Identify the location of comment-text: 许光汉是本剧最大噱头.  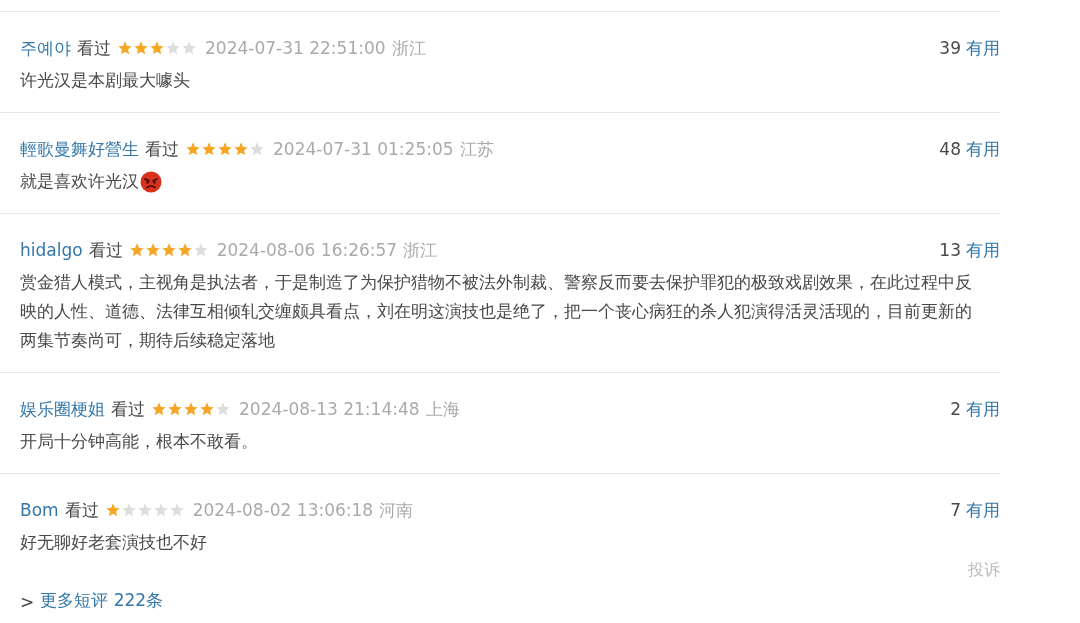
(105, 80).